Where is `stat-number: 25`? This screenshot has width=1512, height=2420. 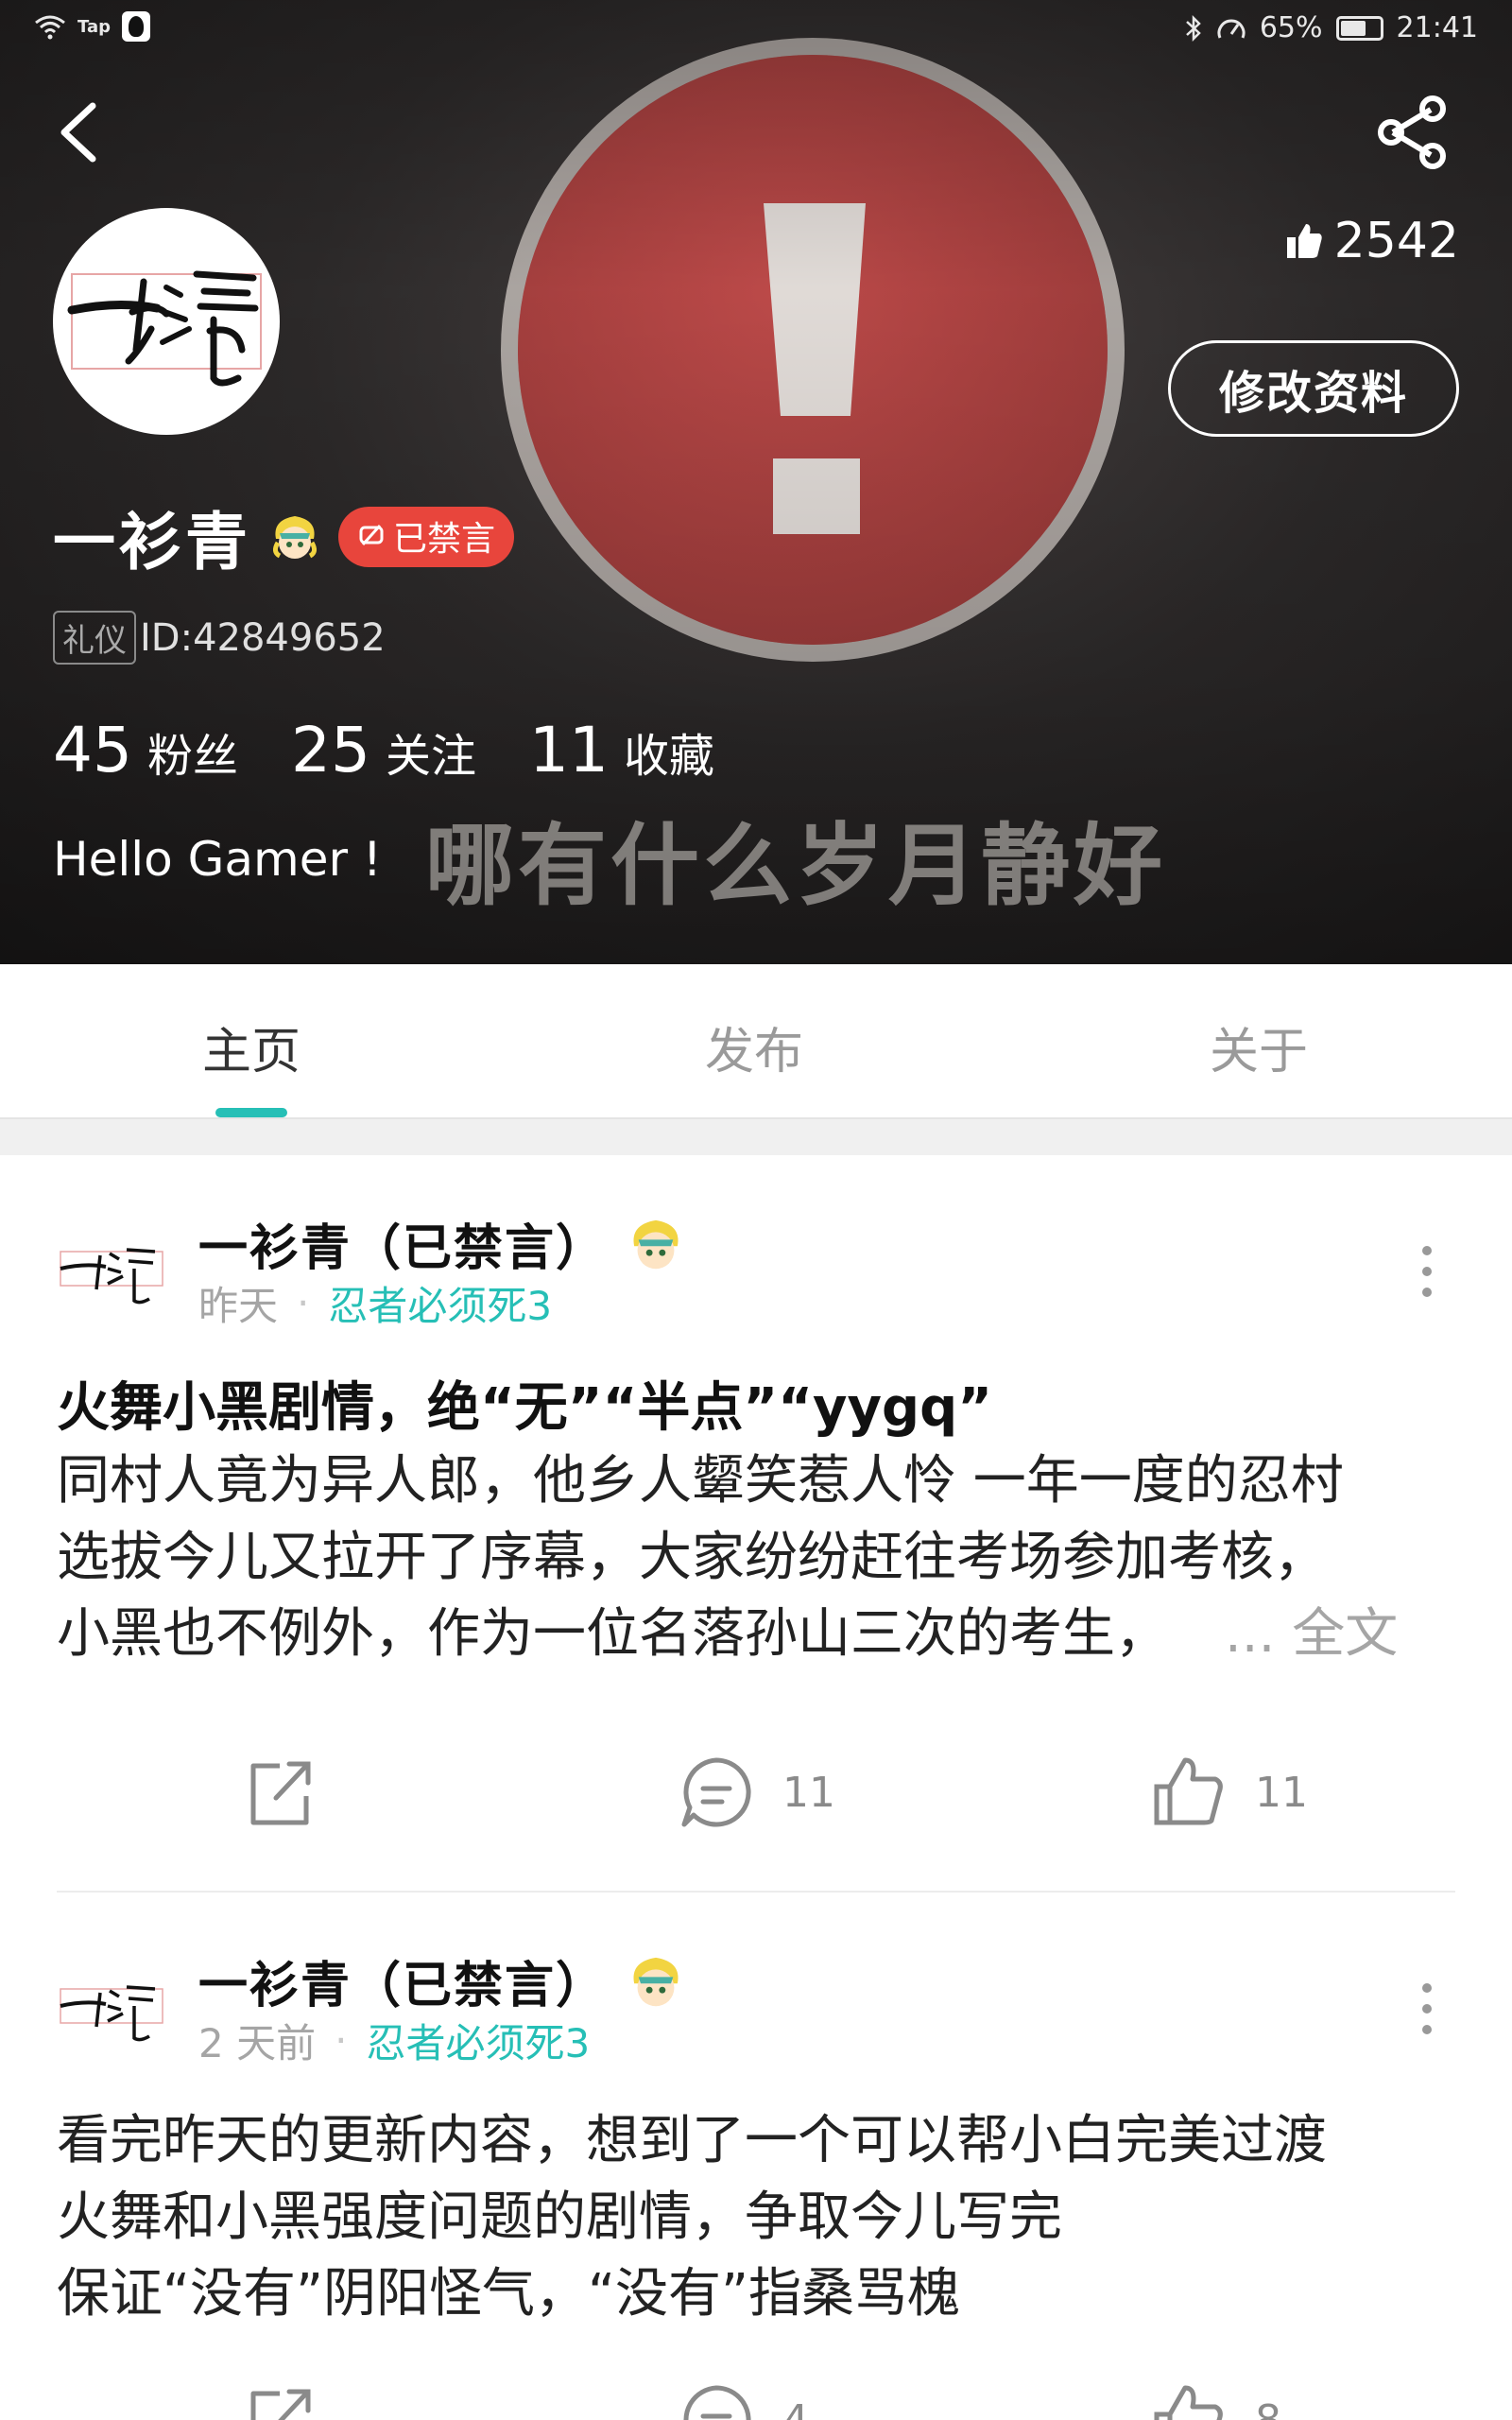
stat-number: 25 is located at coordinates (330, 750).